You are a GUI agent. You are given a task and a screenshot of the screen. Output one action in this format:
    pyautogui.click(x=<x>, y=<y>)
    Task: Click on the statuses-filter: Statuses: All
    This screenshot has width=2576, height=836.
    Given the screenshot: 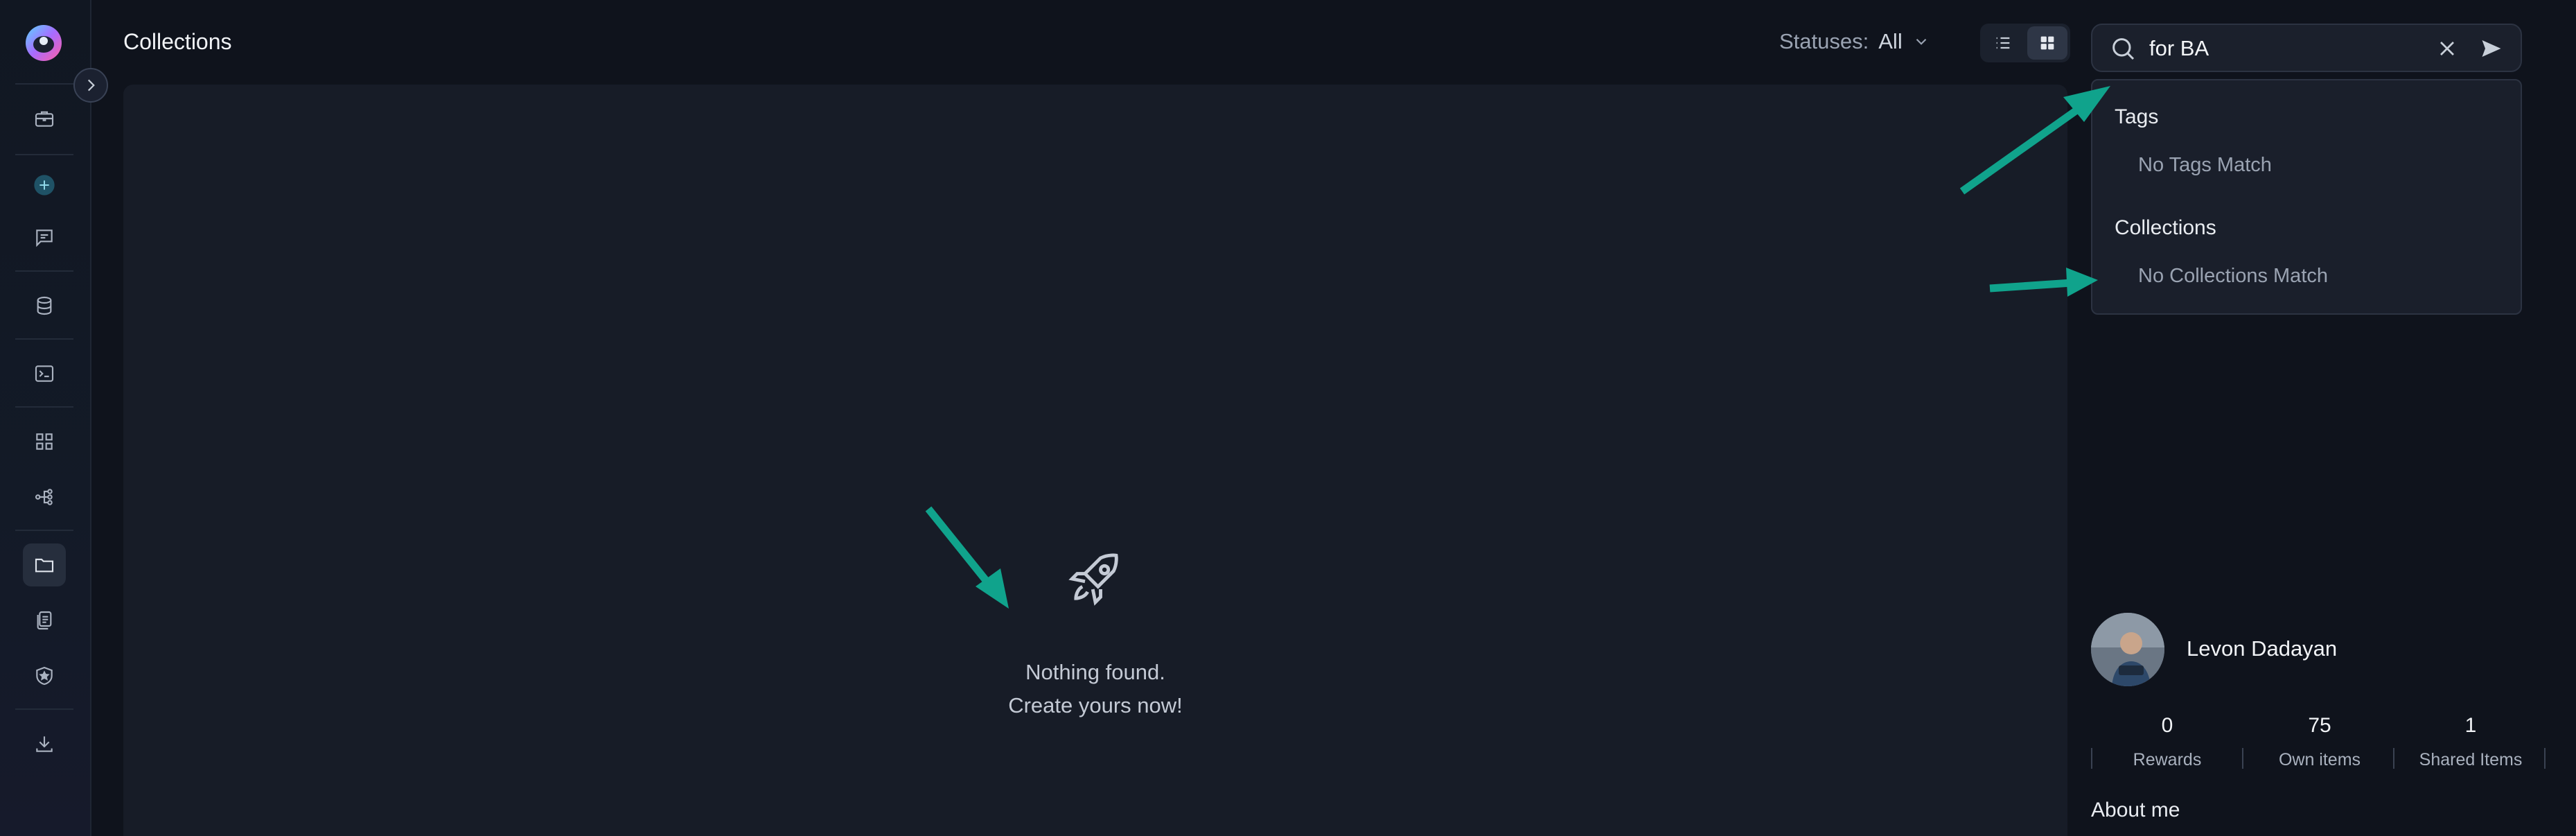 What is the action you would take?
    pyautogui.click(x=1855, y=41)
    